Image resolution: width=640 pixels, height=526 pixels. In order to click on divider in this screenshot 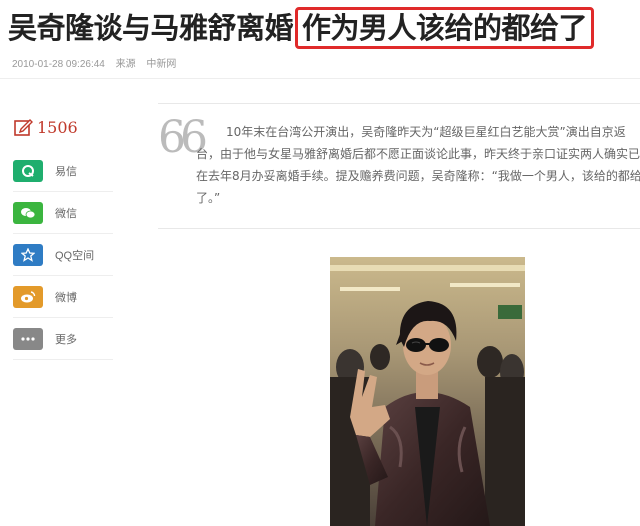, I will do `click(320, 78)`.